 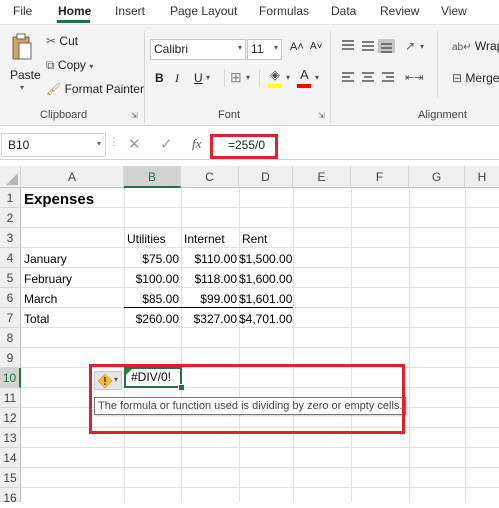 What do you see at coordinates (209, 299) in the screenshot?
I see `table-cell: $99.00` at bounding box center [209, 299].